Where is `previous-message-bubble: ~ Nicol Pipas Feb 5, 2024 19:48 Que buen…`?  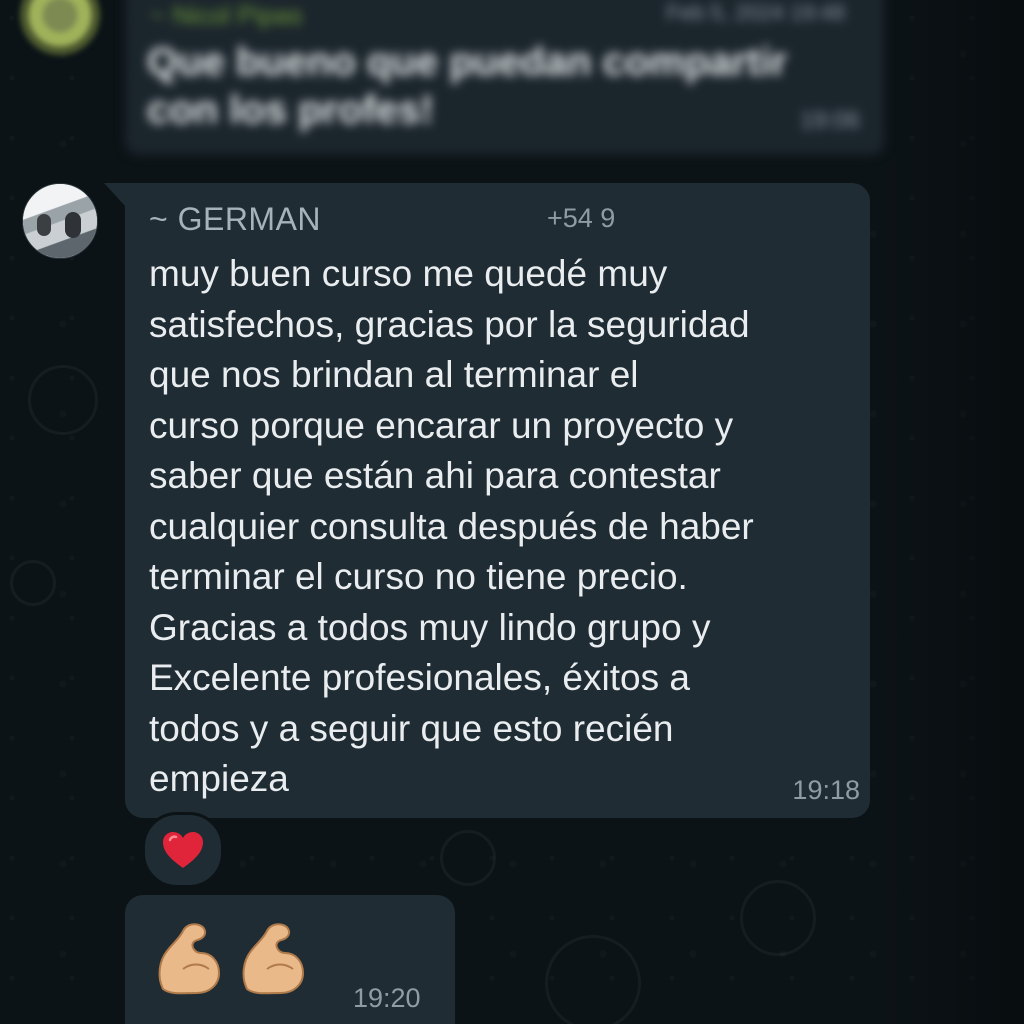
previous-message-bubble: ~ Nicol Pipas Feb 5, 2024 19:48 Que buen… is located at coordinates (505, 77).